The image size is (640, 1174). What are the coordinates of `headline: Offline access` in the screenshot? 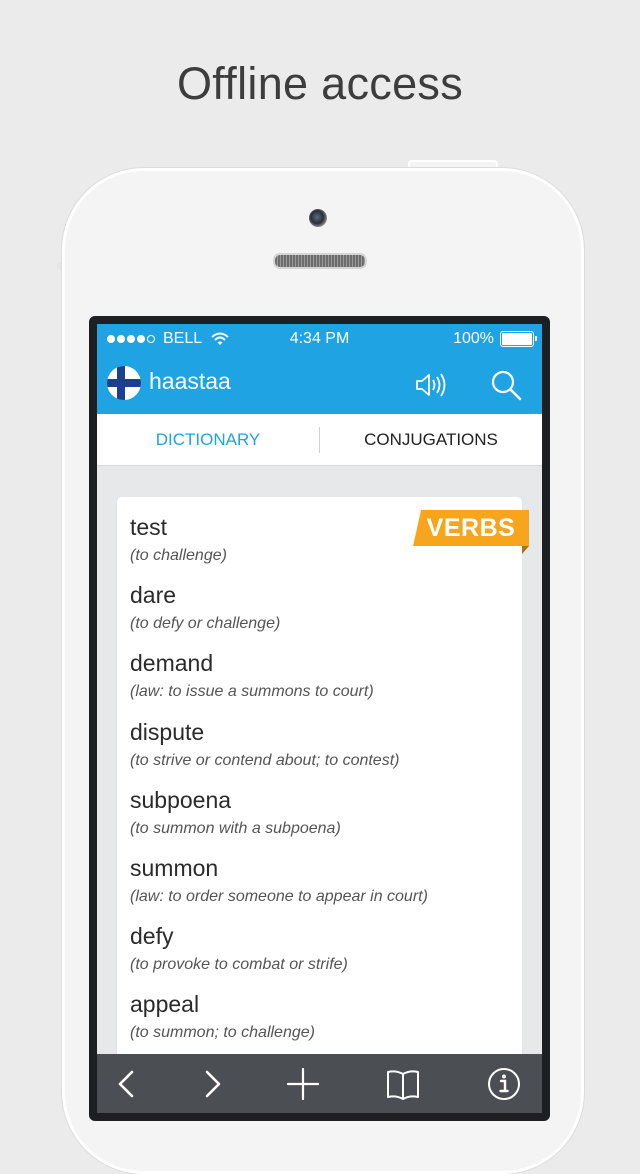 It's located at (320, 83).